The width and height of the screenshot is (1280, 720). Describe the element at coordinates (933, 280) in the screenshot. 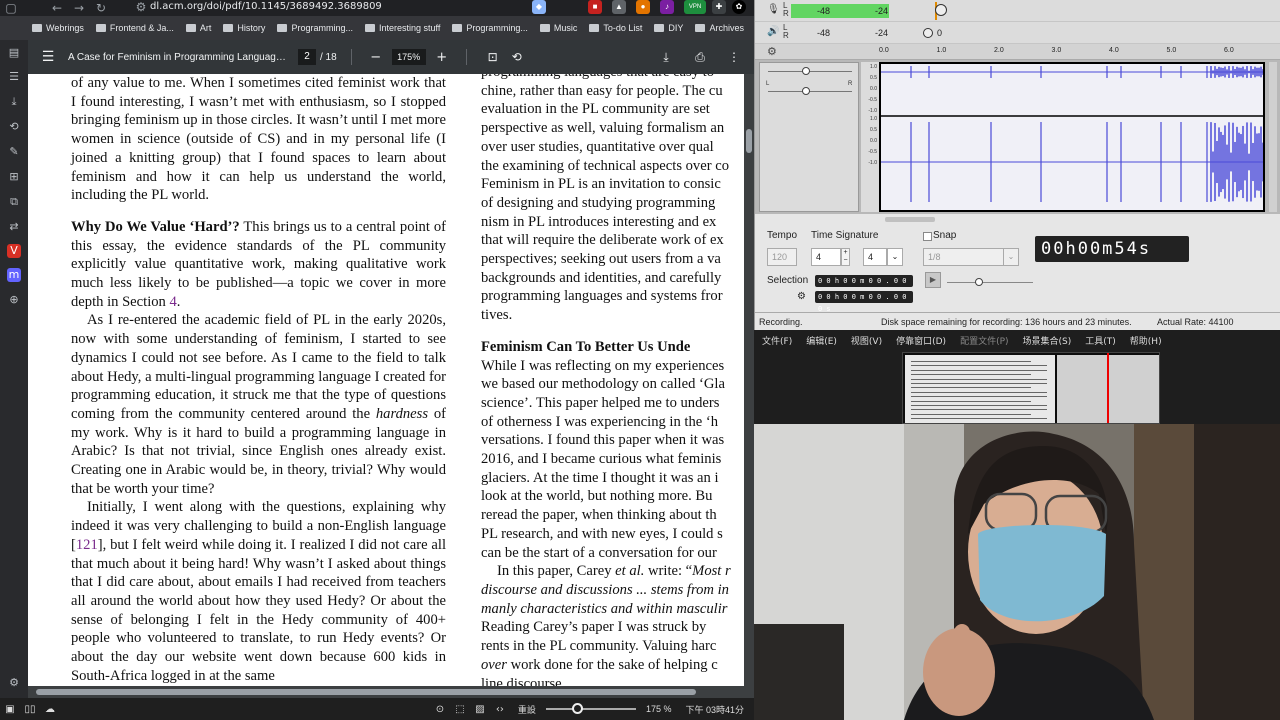

I see `play-at-speed-button: ▶` at that location.